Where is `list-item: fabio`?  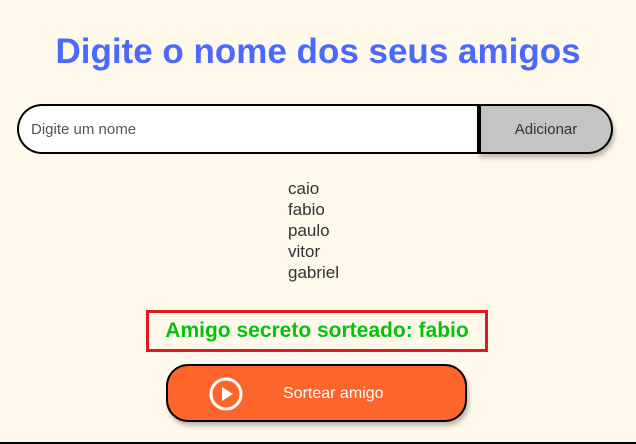
list-item: fabio is located at coordinates (306, 209).